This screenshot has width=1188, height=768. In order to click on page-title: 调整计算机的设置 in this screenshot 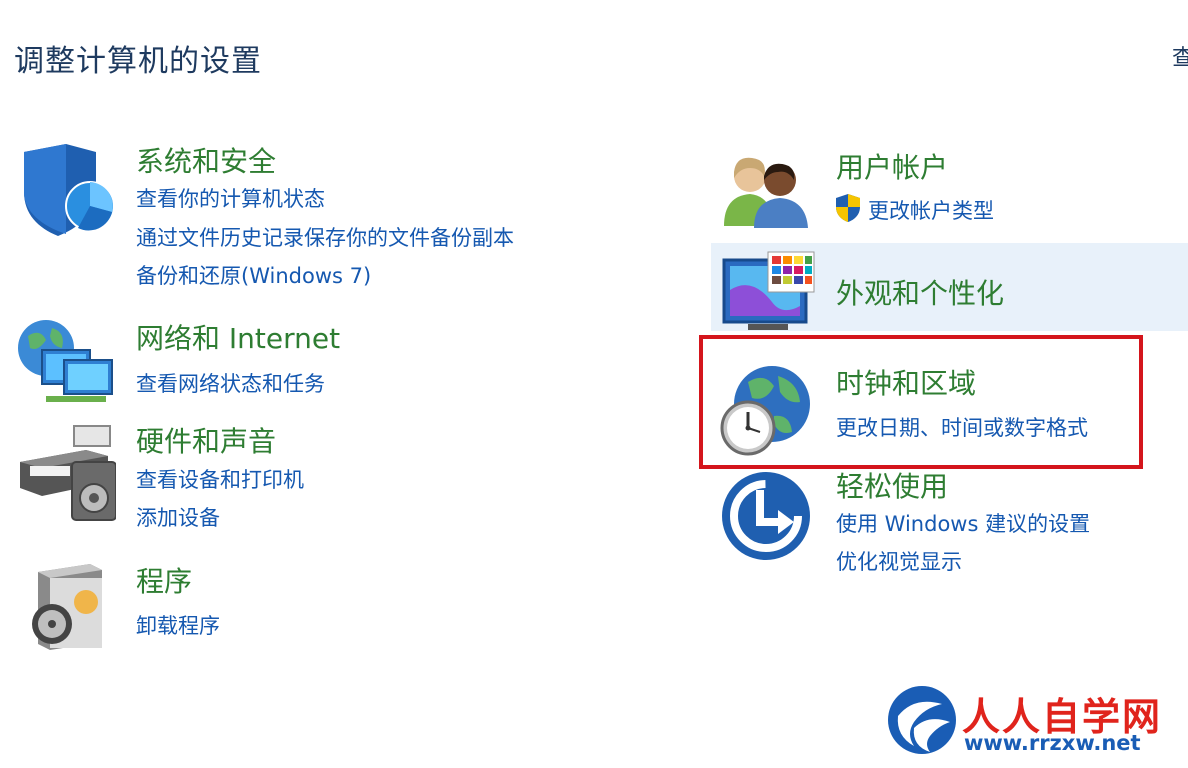, I will do `click(138, 61)`.